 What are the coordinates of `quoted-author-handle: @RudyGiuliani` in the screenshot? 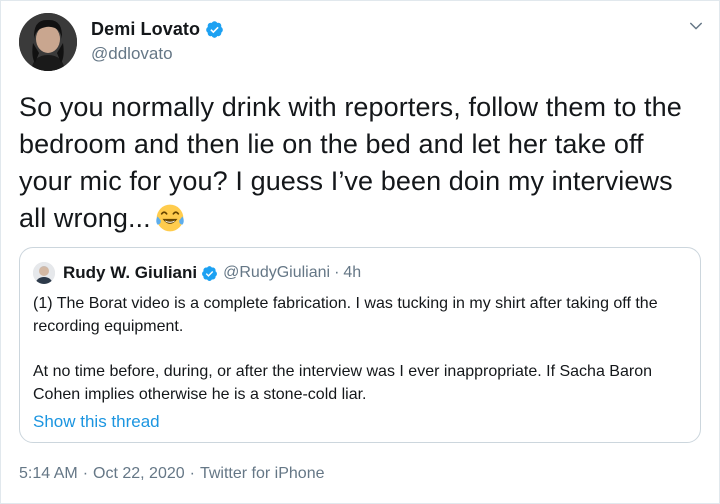 It's located at (276, 273).